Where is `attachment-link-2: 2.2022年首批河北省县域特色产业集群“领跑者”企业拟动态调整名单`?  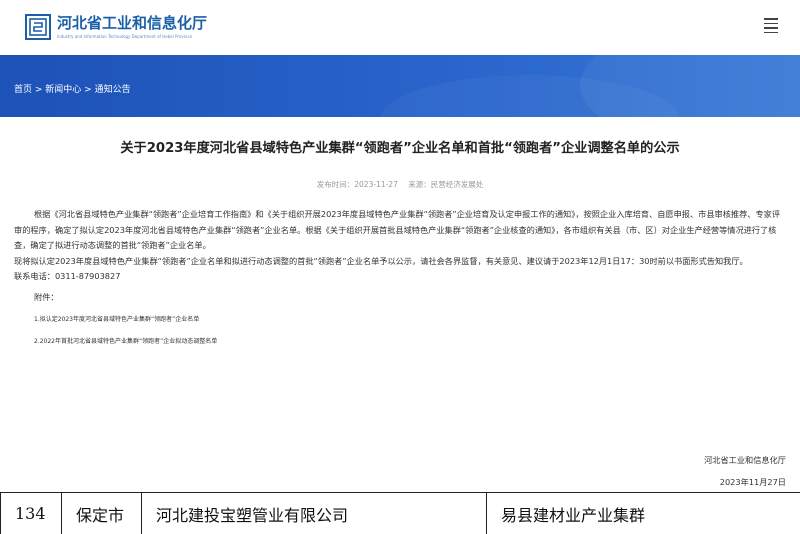
attachment-link-2: 2.2022年首批河北省县域特色产业集群“领跑者”企业拟动态调整名单 is located at coordinates (410, 341).